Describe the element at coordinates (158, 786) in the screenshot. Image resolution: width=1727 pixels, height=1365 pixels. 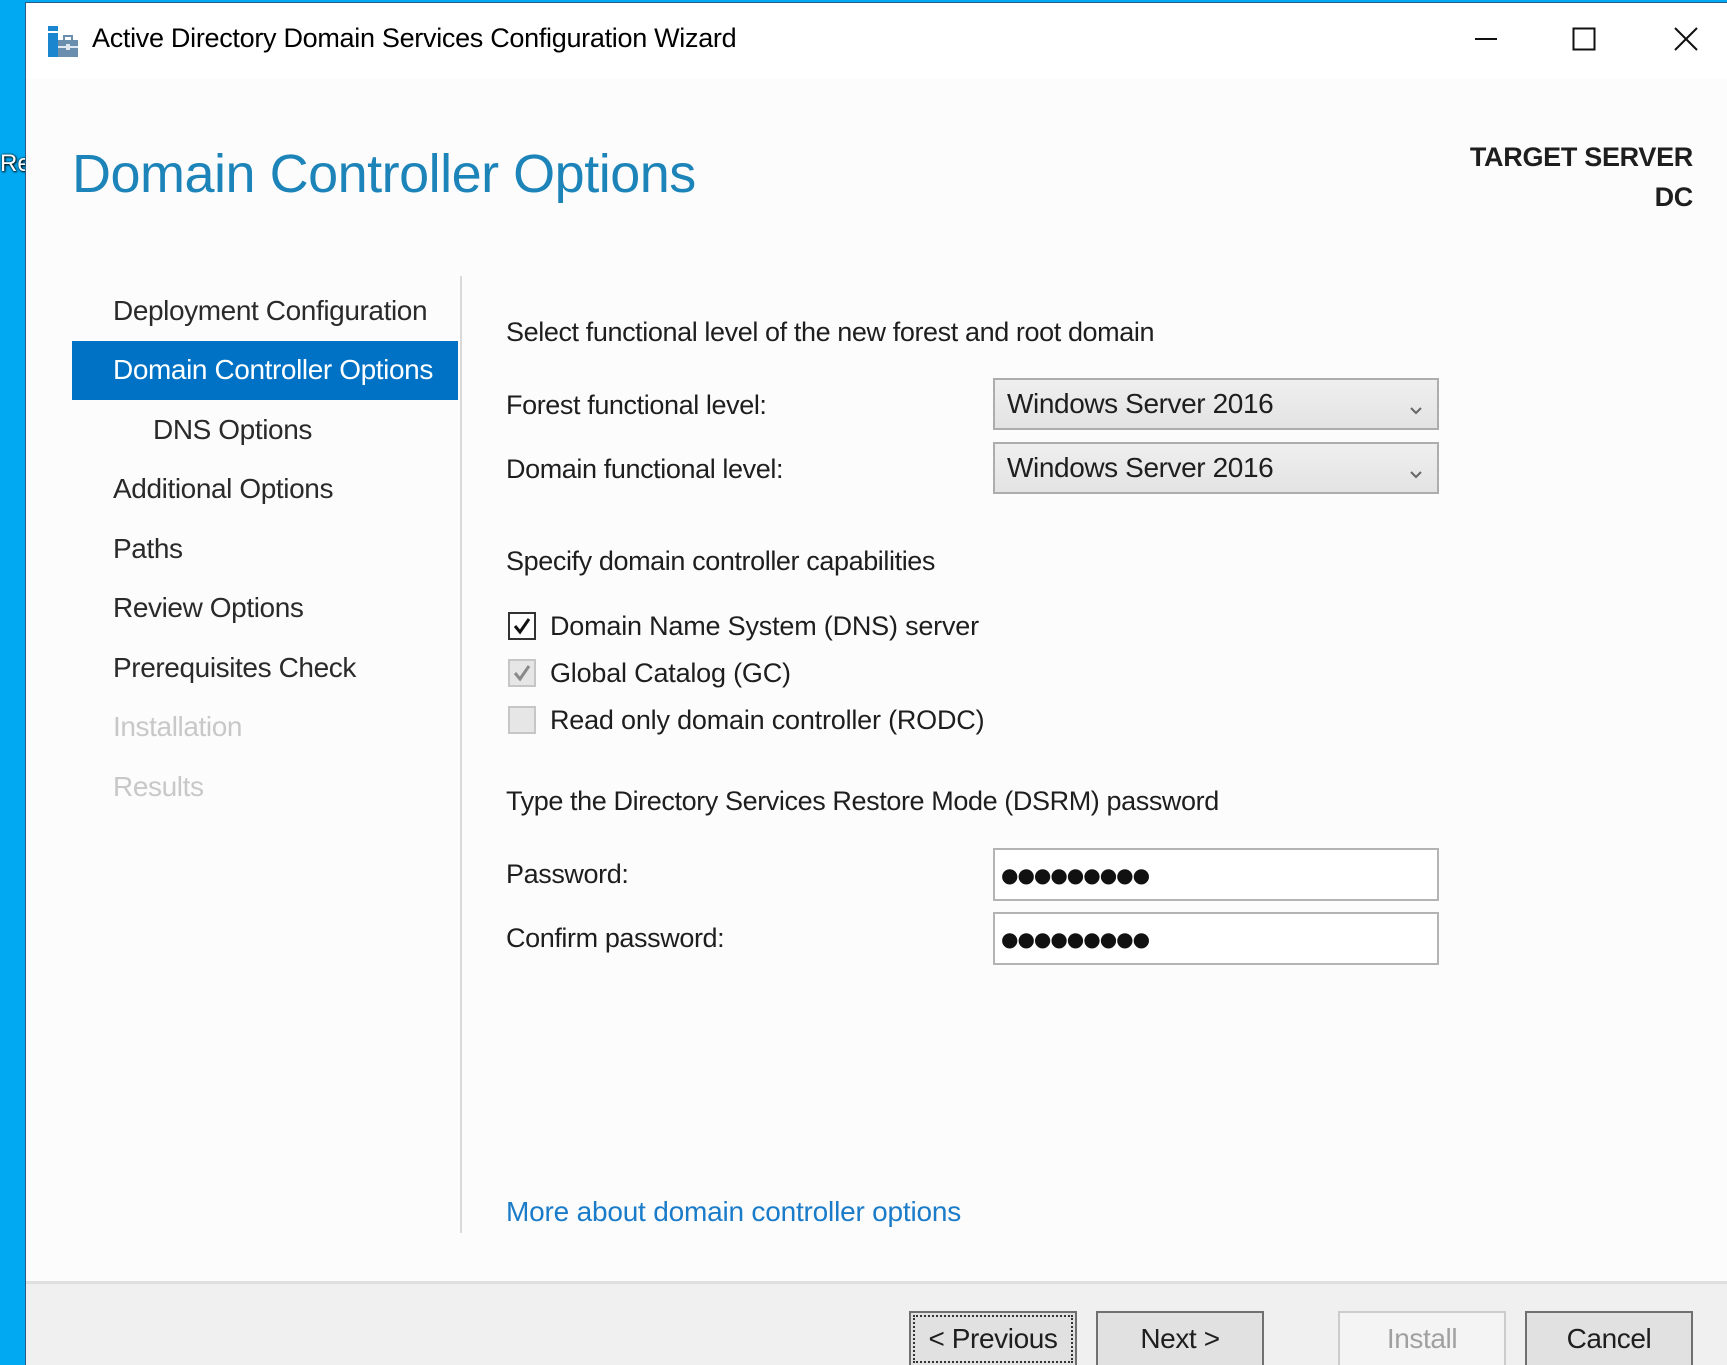
I see `nav-item-label: Results` at that location.